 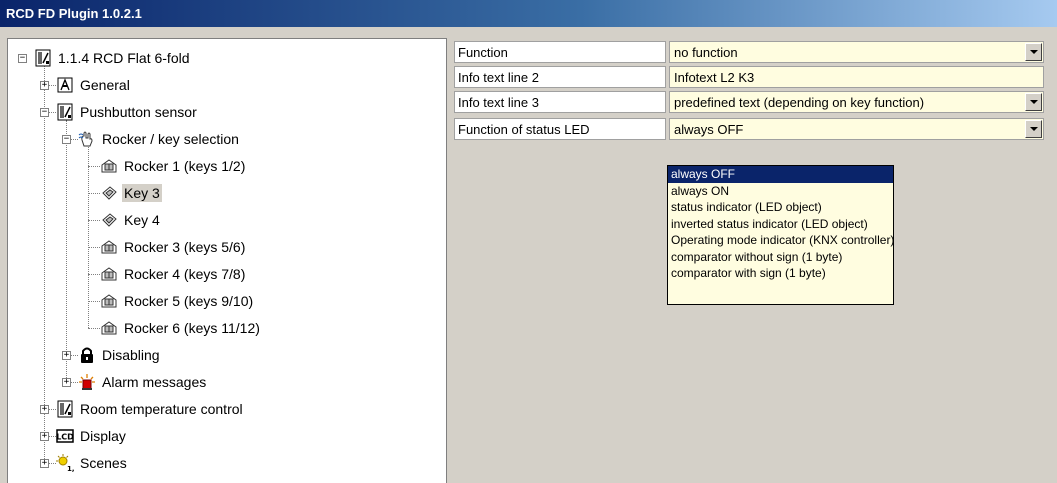 What do you see at coordinates (780, 174) in the screenshot?
I see `dropdown-option-always-off: always OFF` at bounding box center [780, 174].